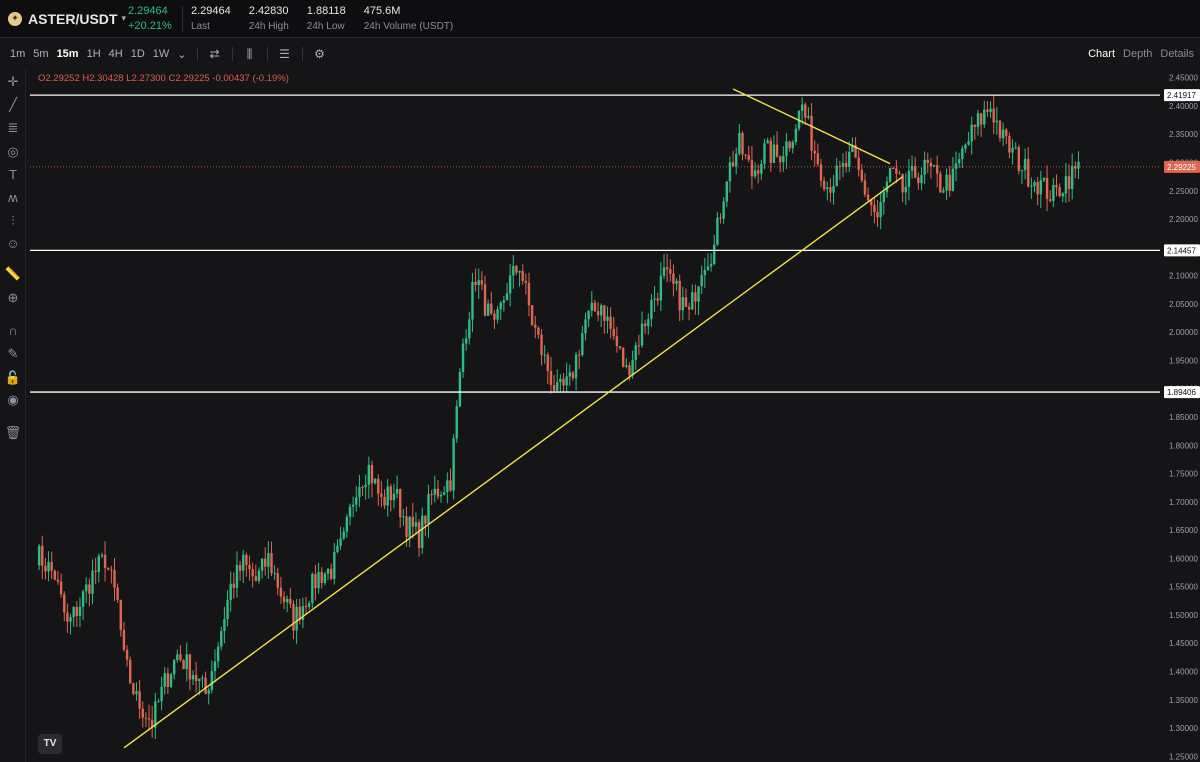 This screenshot has height=762, width=1200. Describe the element at coordinates (1183, 530) in the screenshot. I see `y-tick-label: 1.65000` at that location.